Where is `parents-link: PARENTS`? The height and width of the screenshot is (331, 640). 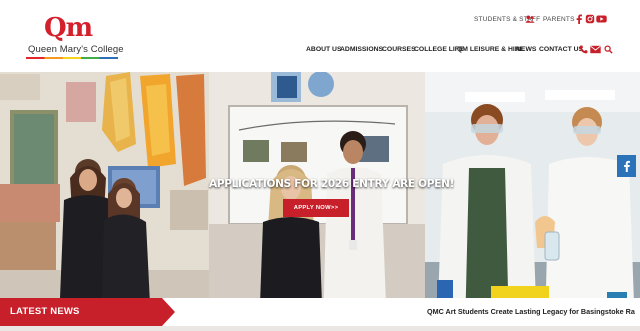
parents-link: PARENTS is located at coordinates (559, 20).